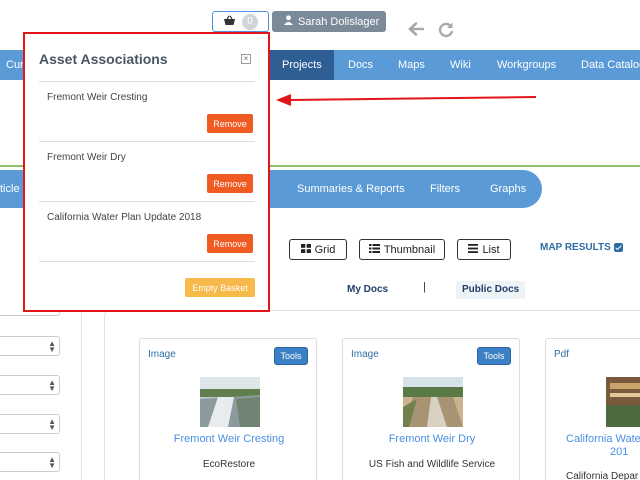 The image size is (640, 480). Describe the element at coordinates (526, 65) in the screenshot. I see `nav-item-workgroups: Workgroups` at that location.